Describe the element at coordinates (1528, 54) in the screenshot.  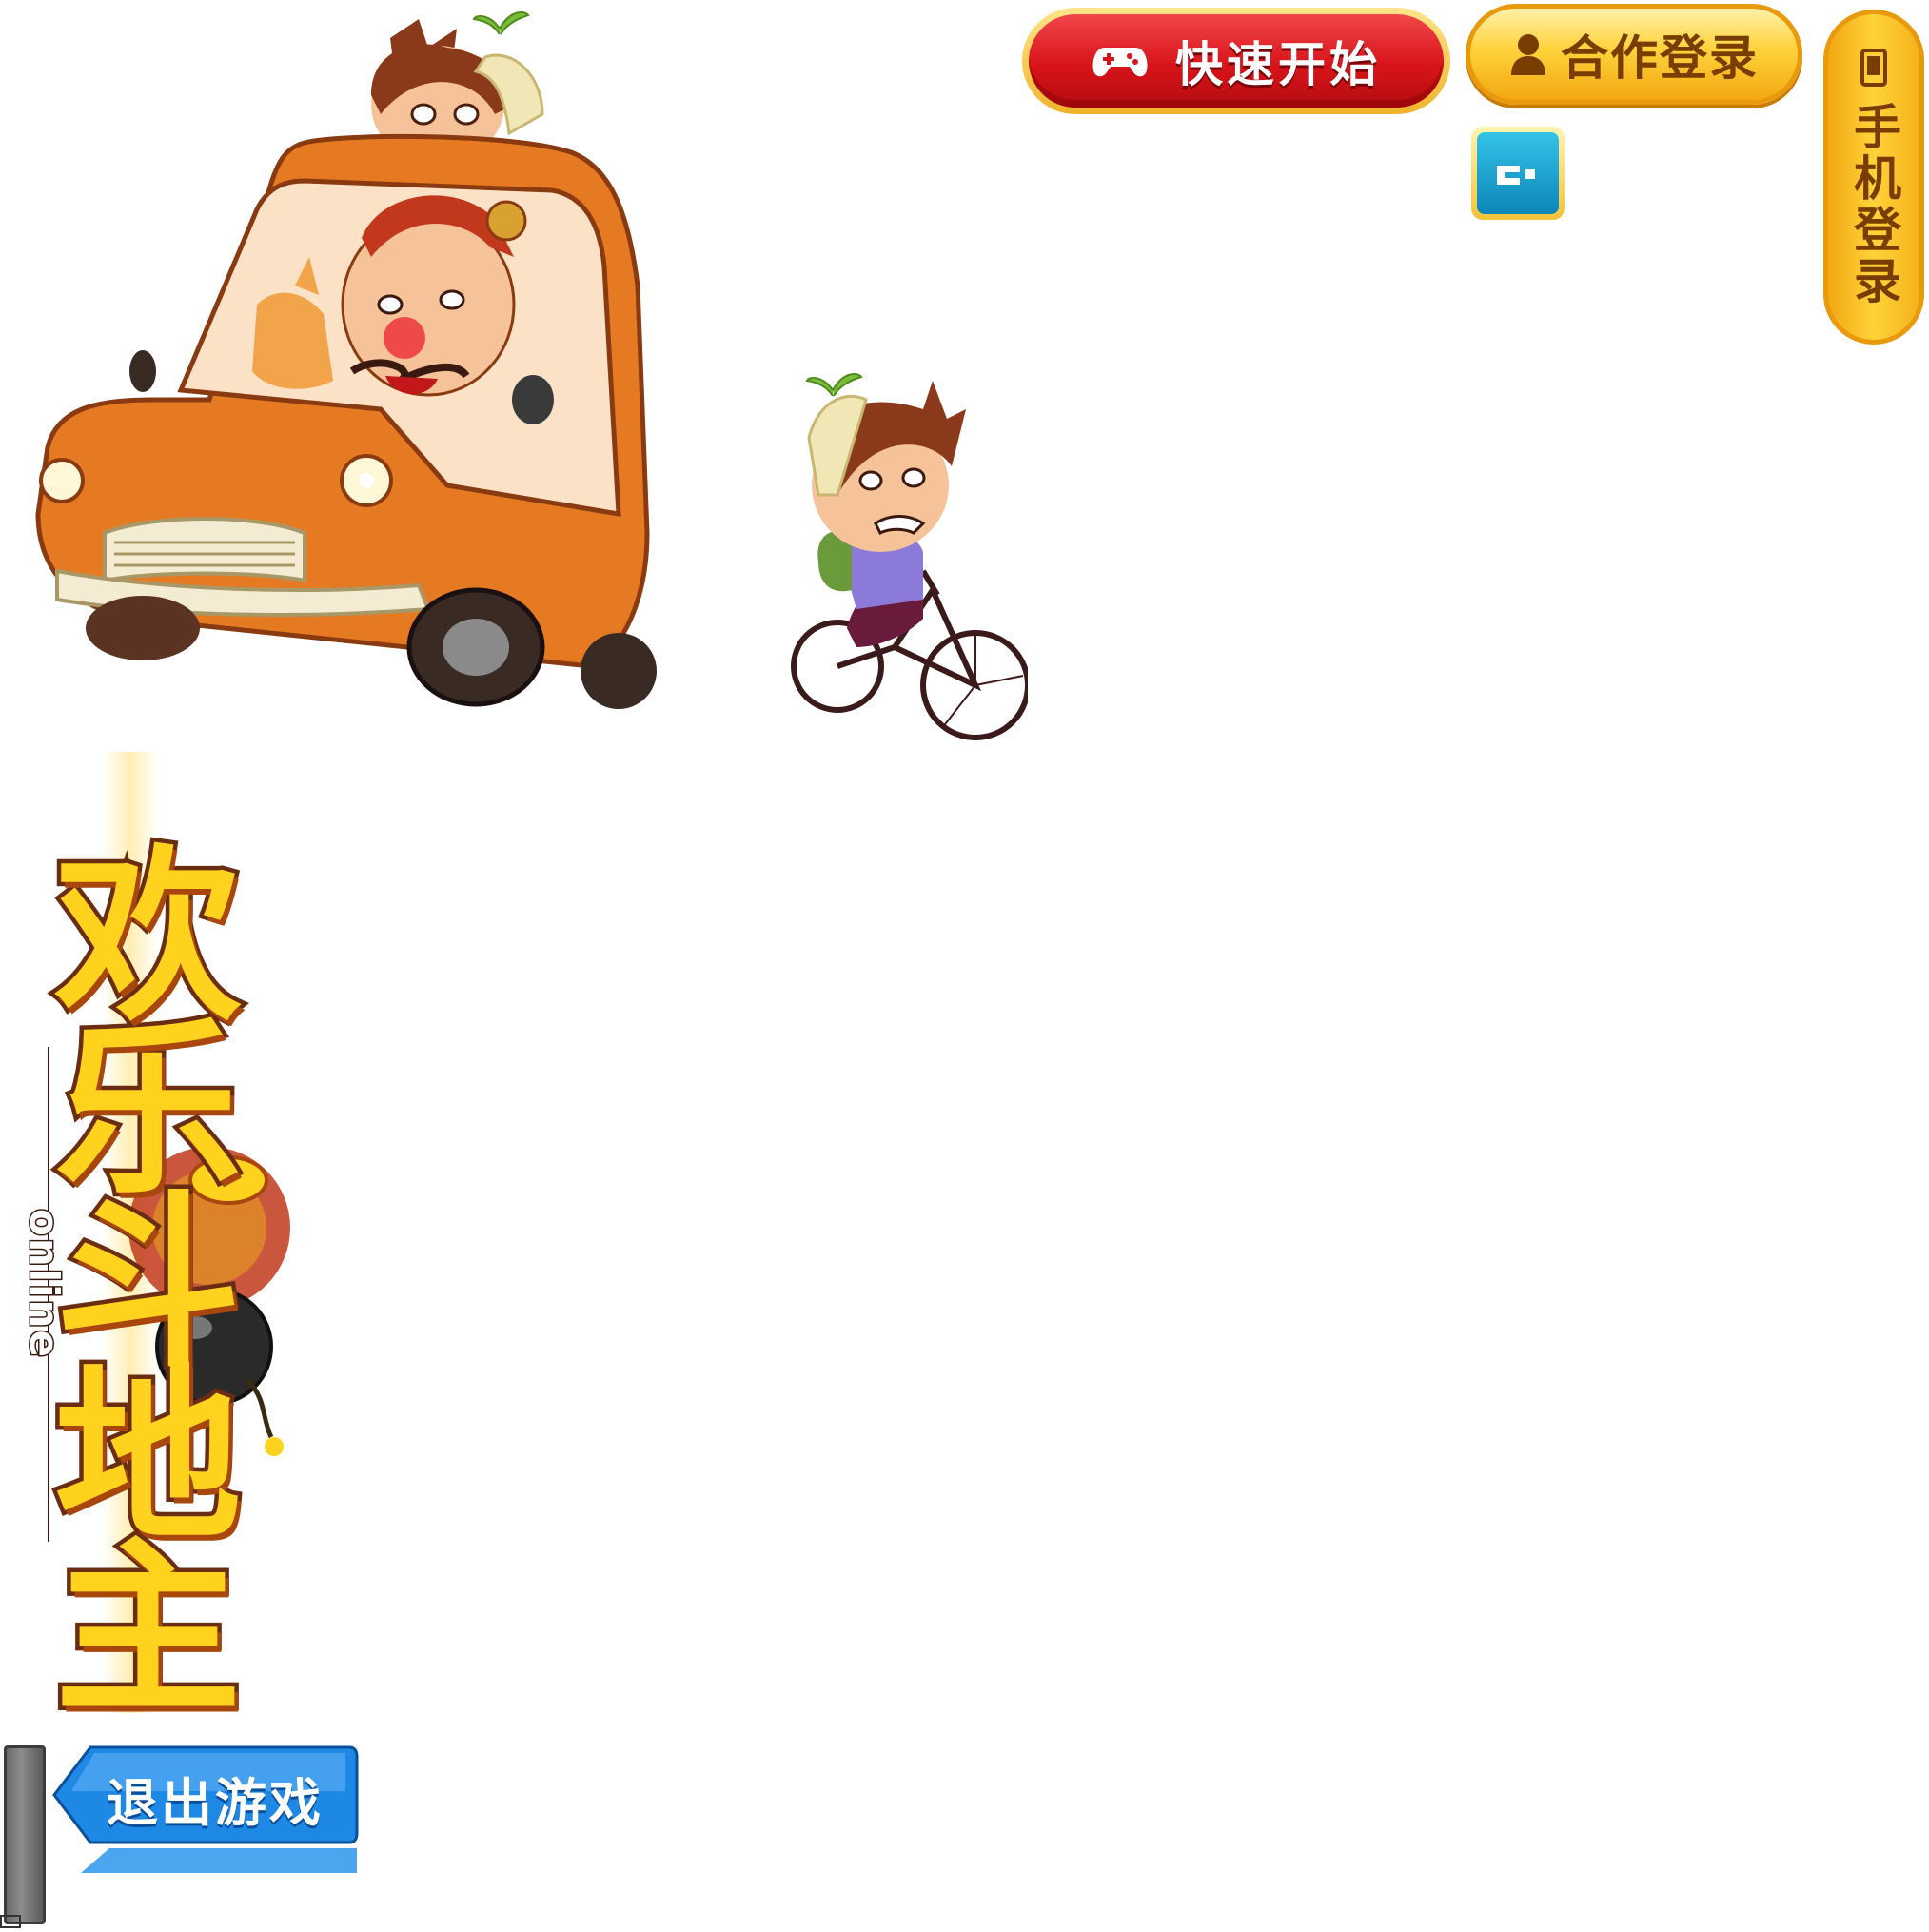
I see `user-icon` at that location.